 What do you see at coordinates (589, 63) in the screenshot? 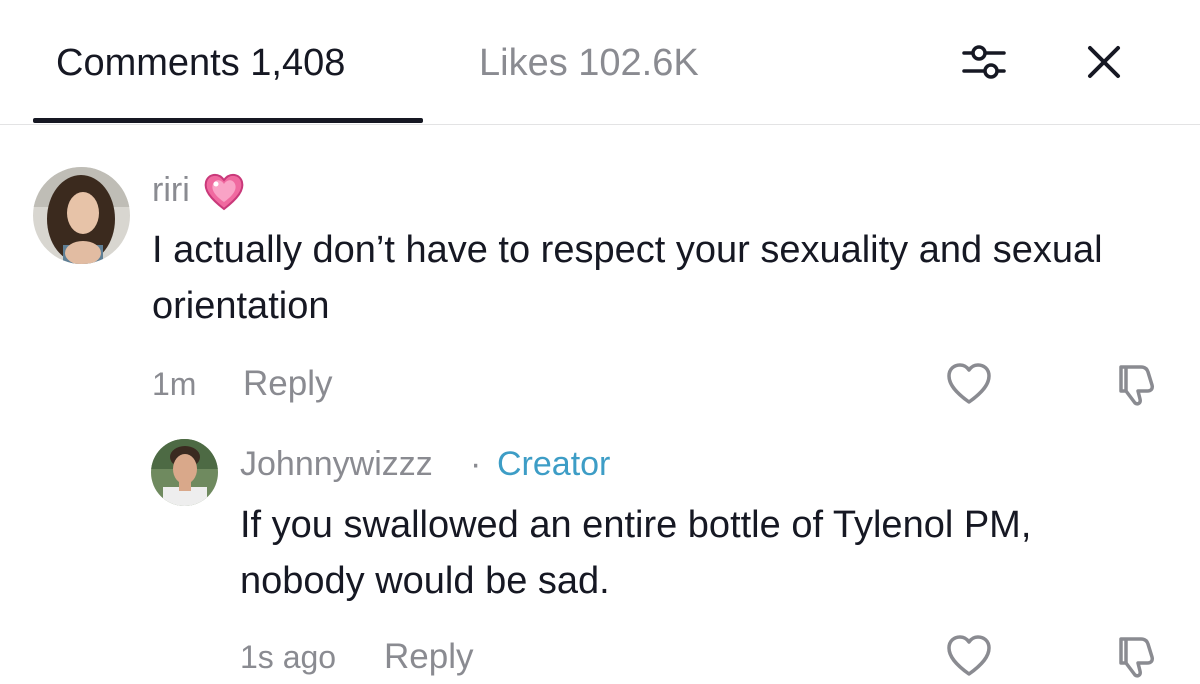
I see `tab-likes: Likes 102.6K` at bounding box center [589, 63].